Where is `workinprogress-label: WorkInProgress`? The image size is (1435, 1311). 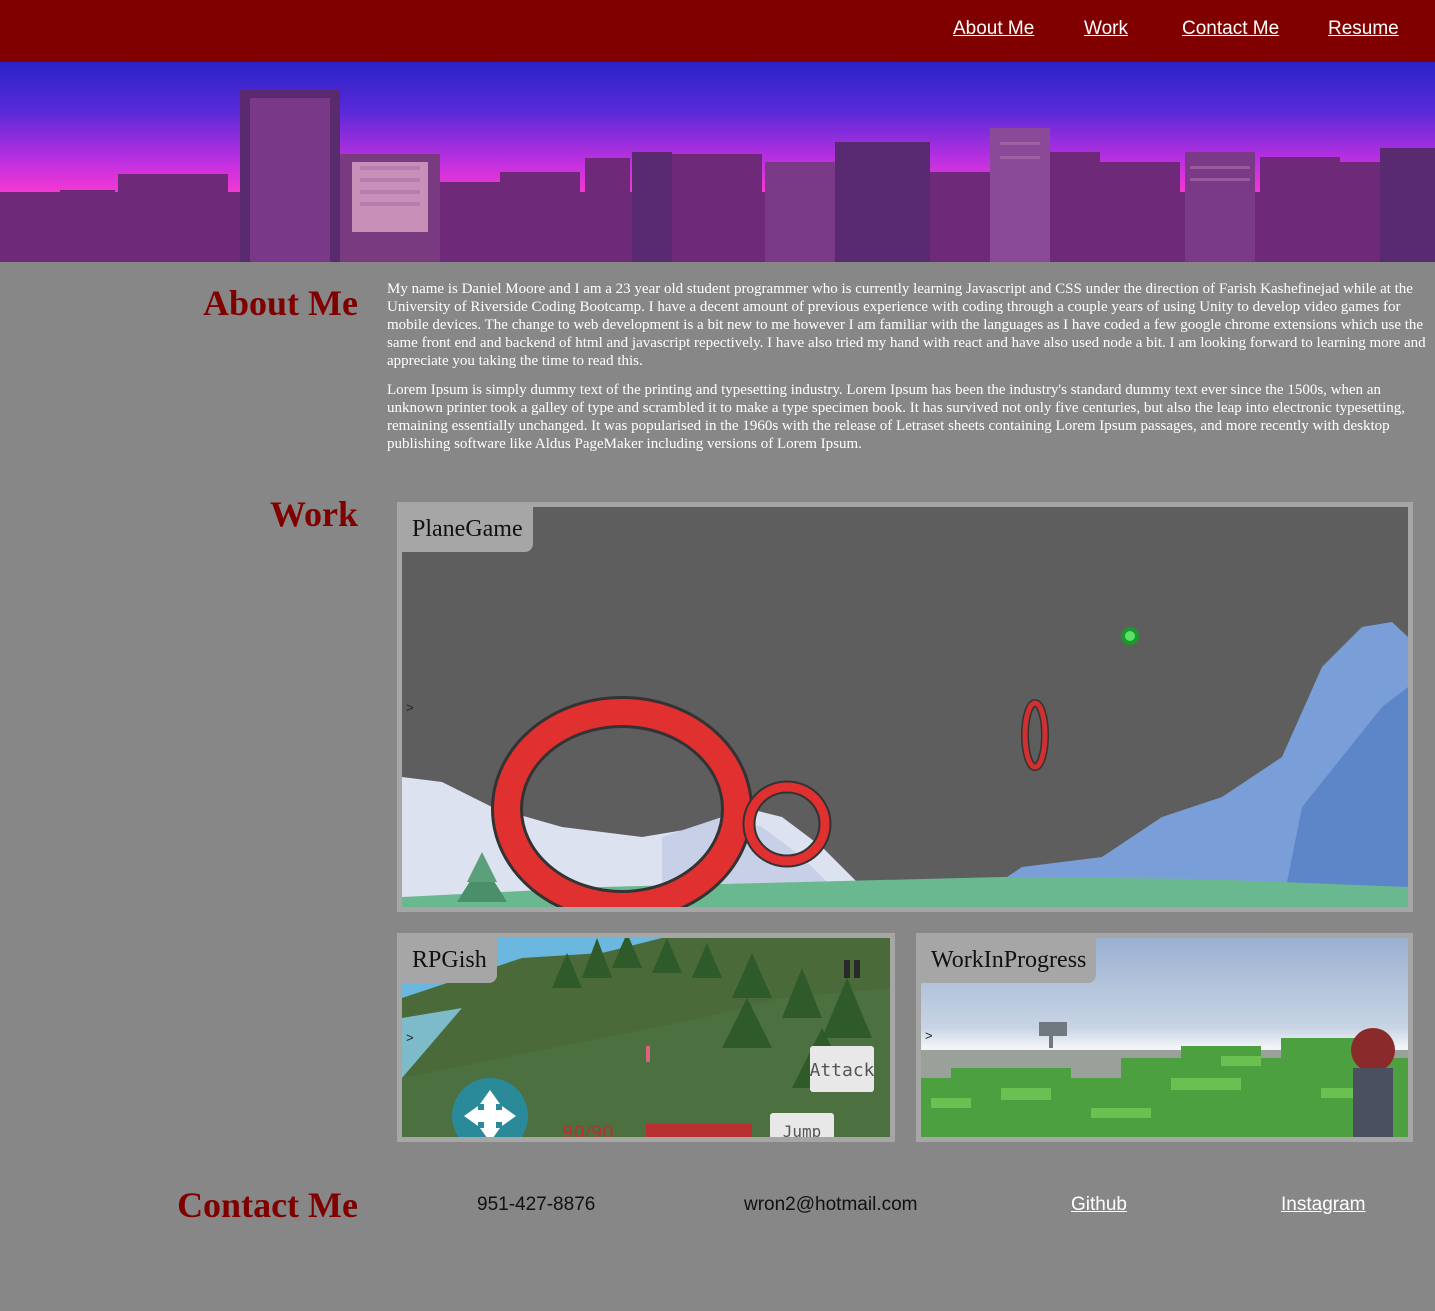
workinprogress-label: WorkInProgress is located at coordinates (1009, 960).